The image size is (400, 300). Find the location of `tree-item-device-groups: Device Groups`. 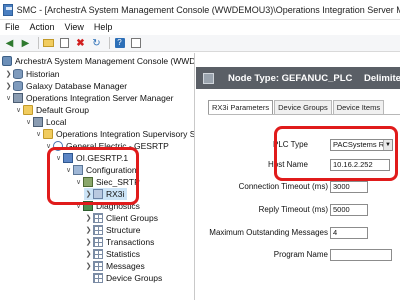

tree-item-device-groups: Device Groups is located at coordinates (123, 278).